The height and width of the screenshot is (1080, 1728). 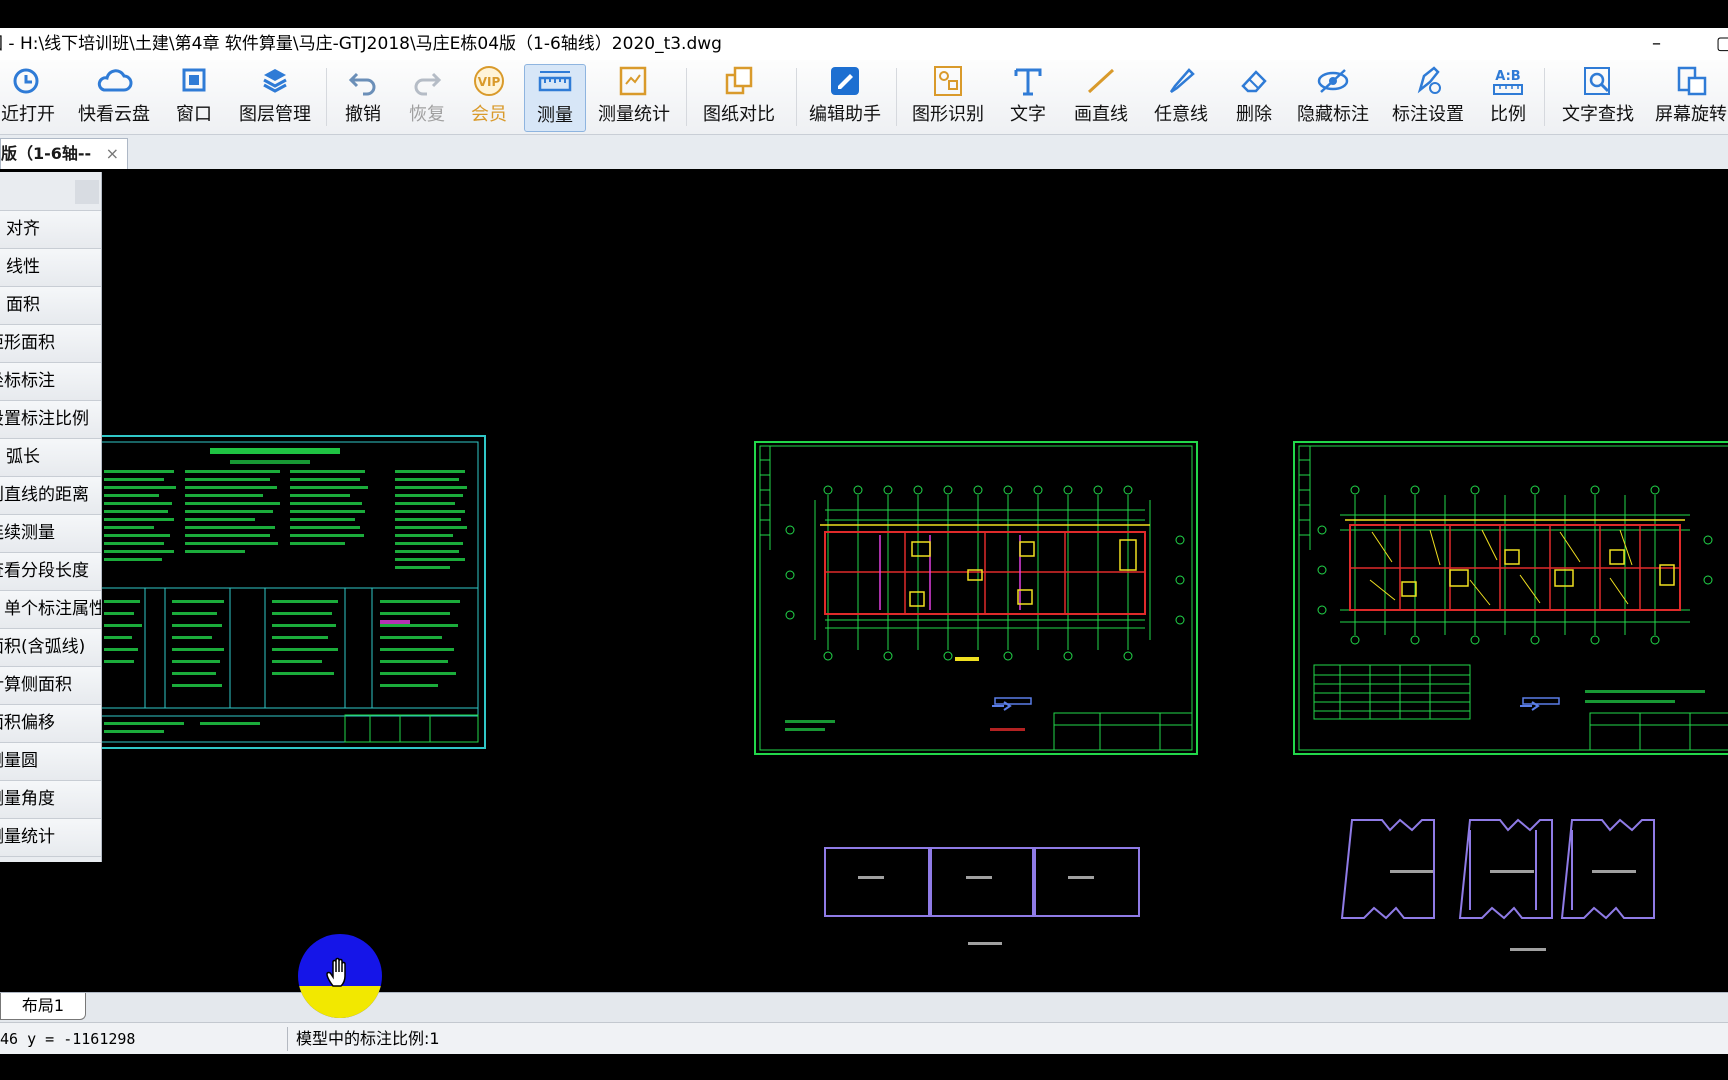 What do you see at coordinates (633, 81) in the screenshot?
I see `measure-stats-icon` at bounding box center [633, 81].